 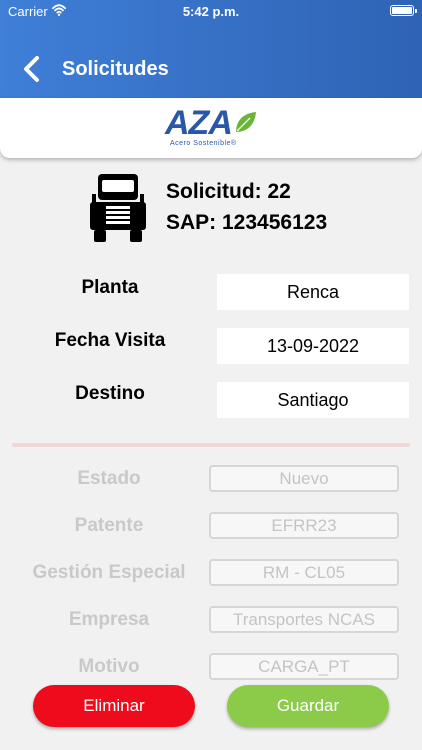 I want to click on field-value-estado: Nuevo, so click(x=304, y=478).